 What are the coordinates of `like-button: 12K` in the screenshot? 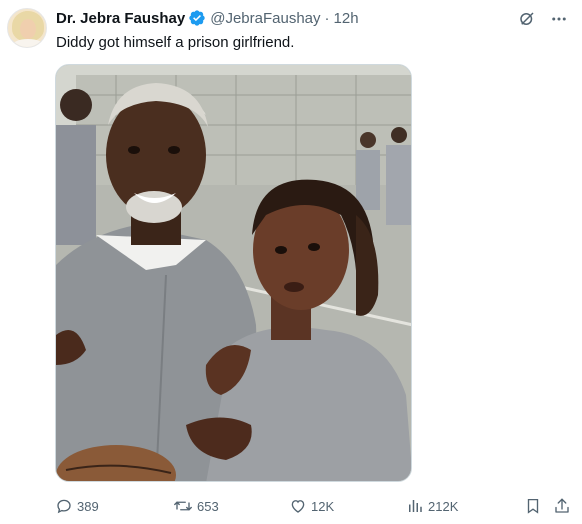 It's located at (311, 506).